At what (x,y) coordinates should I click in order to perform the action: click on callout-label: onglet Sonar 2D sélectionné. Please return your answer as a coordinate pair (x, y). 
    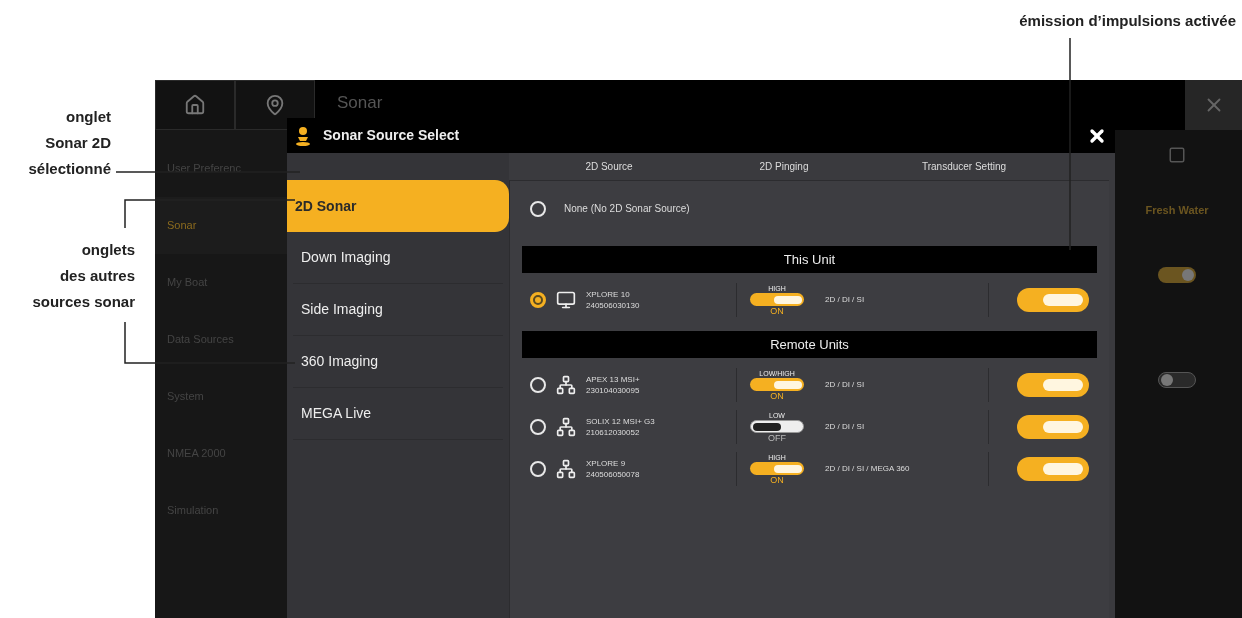
    Looking at the image, I should click on (69, 143).